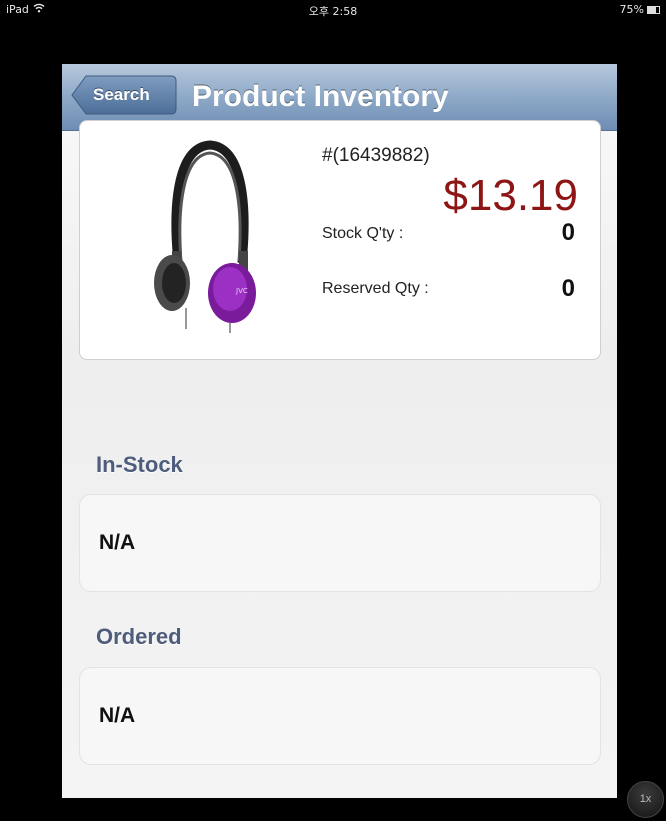 This screenshot has height=821, width=666. Describe the element at coordinates (376, 155) in the screenshot. I see `product-sku: #(16439882)` at that location.